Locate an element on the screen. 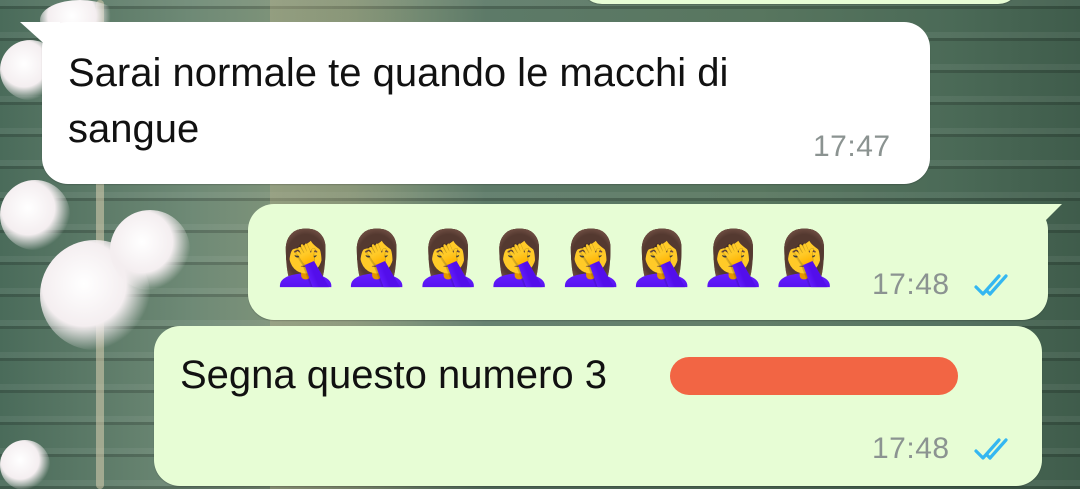 Image resolution: width=1080 pixels, height=489 pixels. outgoing-bubble-tail is located at coordinates (1041, 223).